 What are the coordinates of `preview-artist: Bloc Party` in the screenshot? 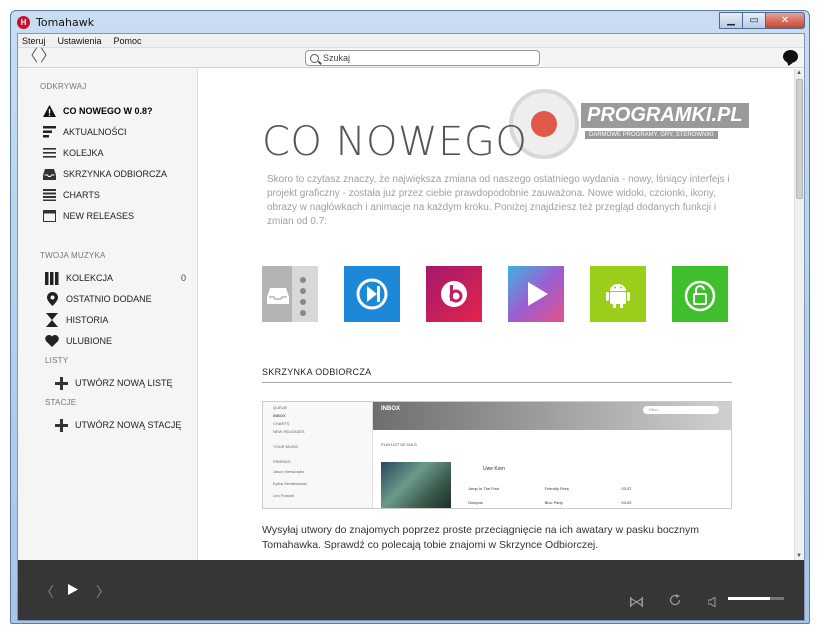 It's located at (553, 502).